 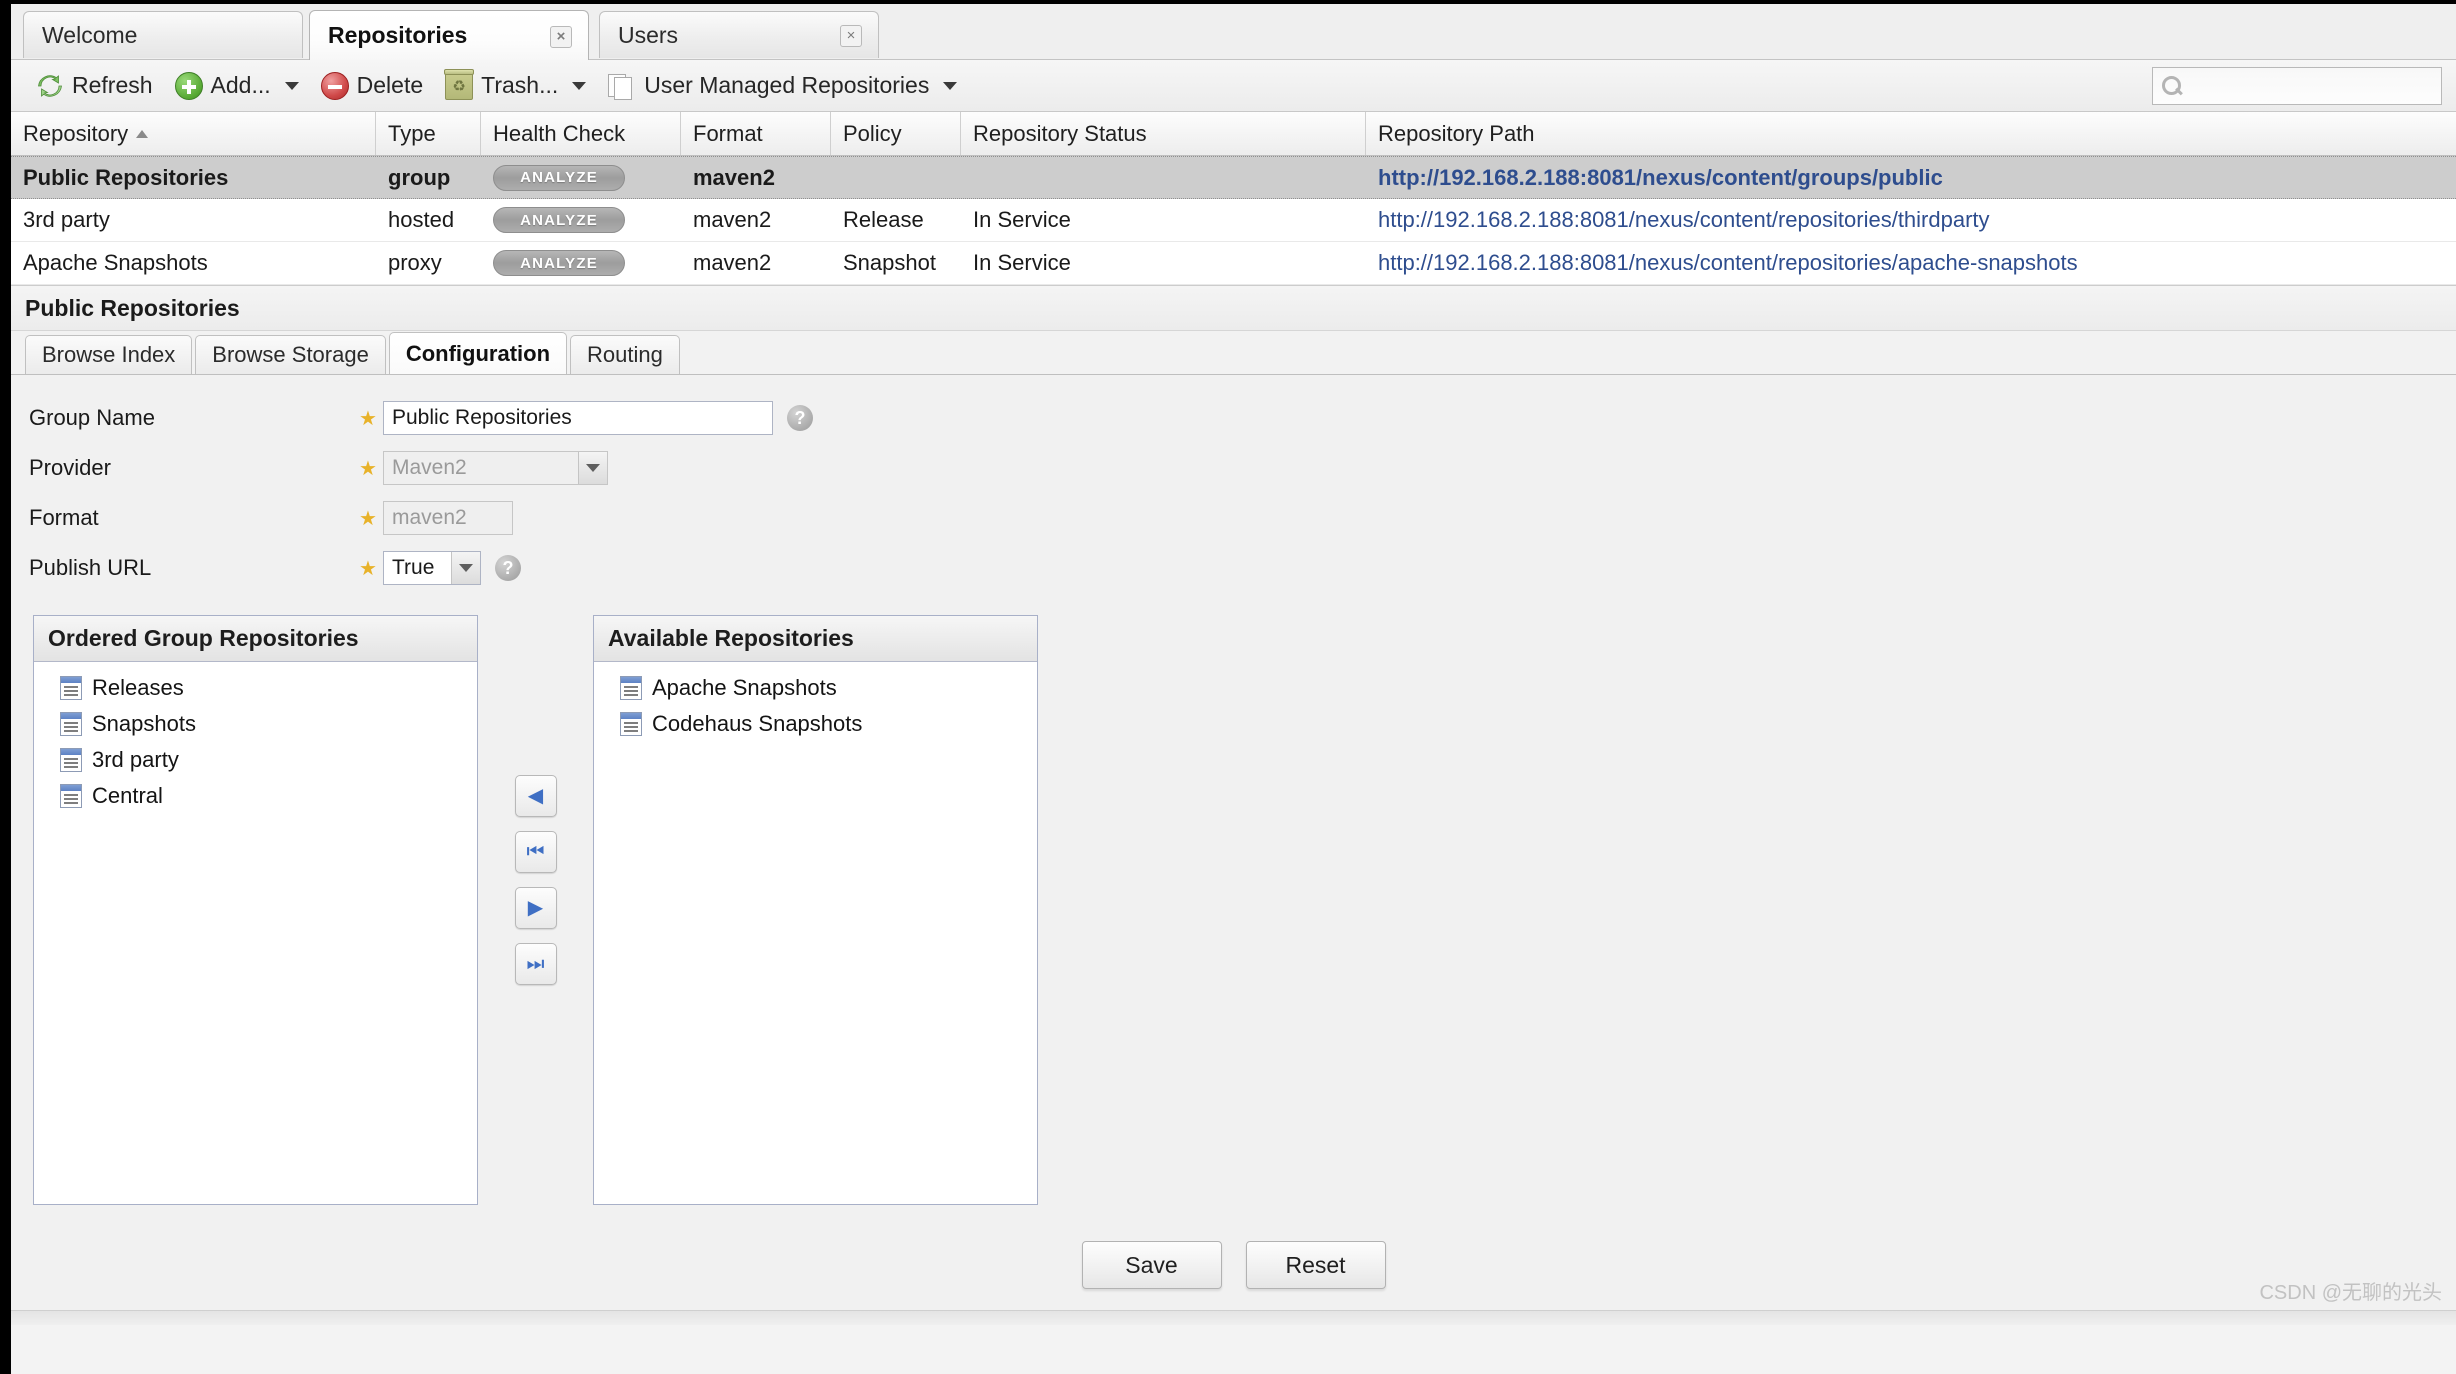 I want to click on required-star-icon: ★, so click(x=368, y=468).